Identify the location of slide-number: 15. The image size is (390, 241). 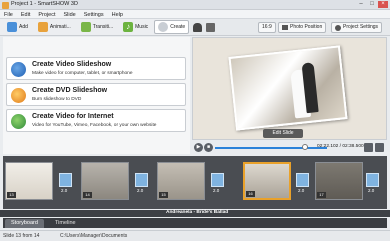
(163, 195).